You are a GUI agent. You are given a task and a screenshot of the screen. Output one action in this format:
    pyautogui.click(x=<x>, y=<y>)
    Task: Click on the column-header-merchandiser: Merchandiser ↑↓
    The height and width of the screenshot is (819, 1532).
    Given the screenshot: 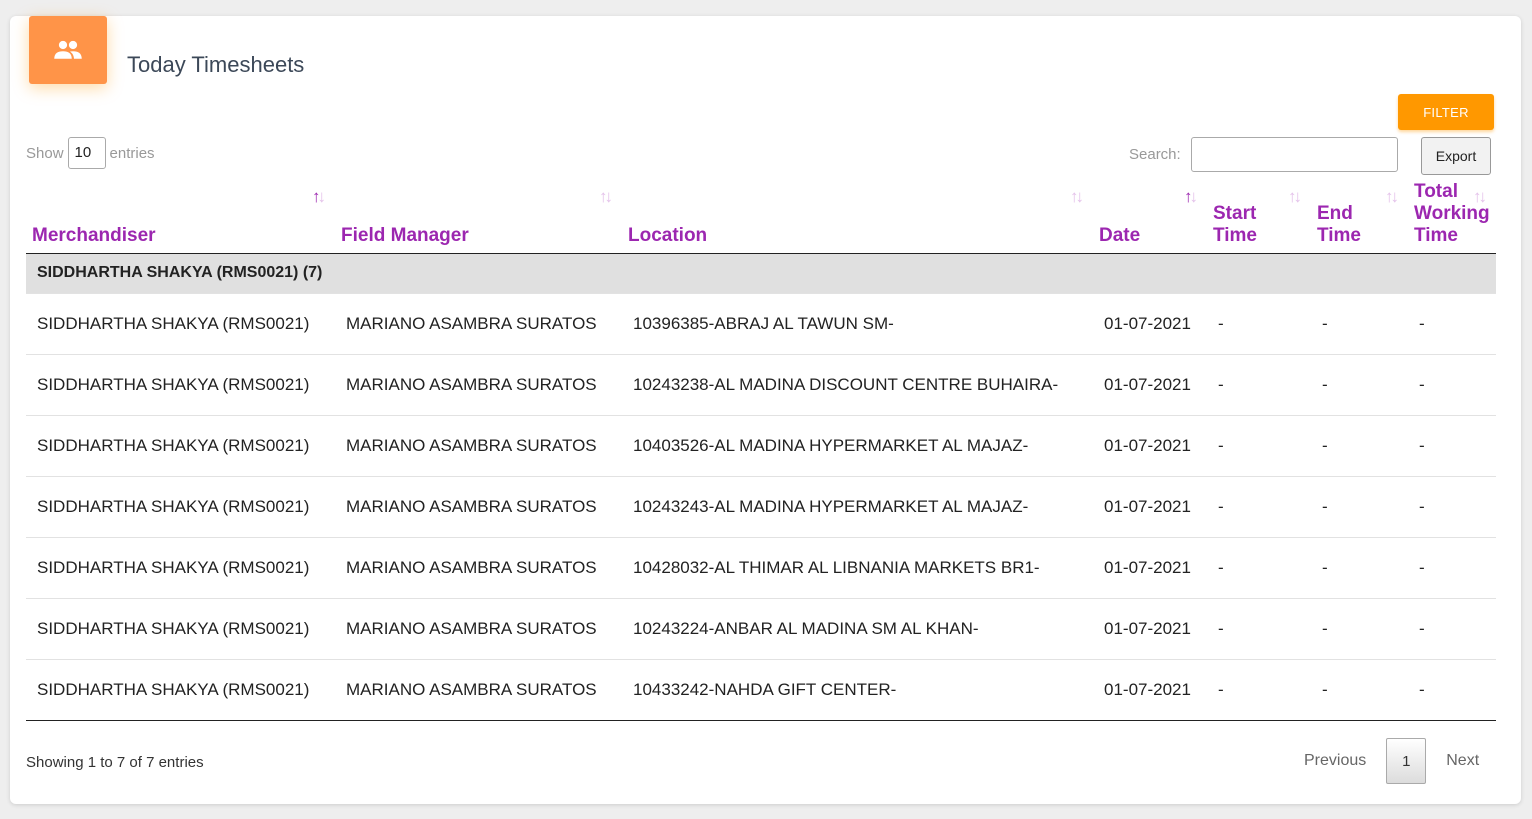 What is the action you would take?
    pyautogui.click(x=180, y=217)
    